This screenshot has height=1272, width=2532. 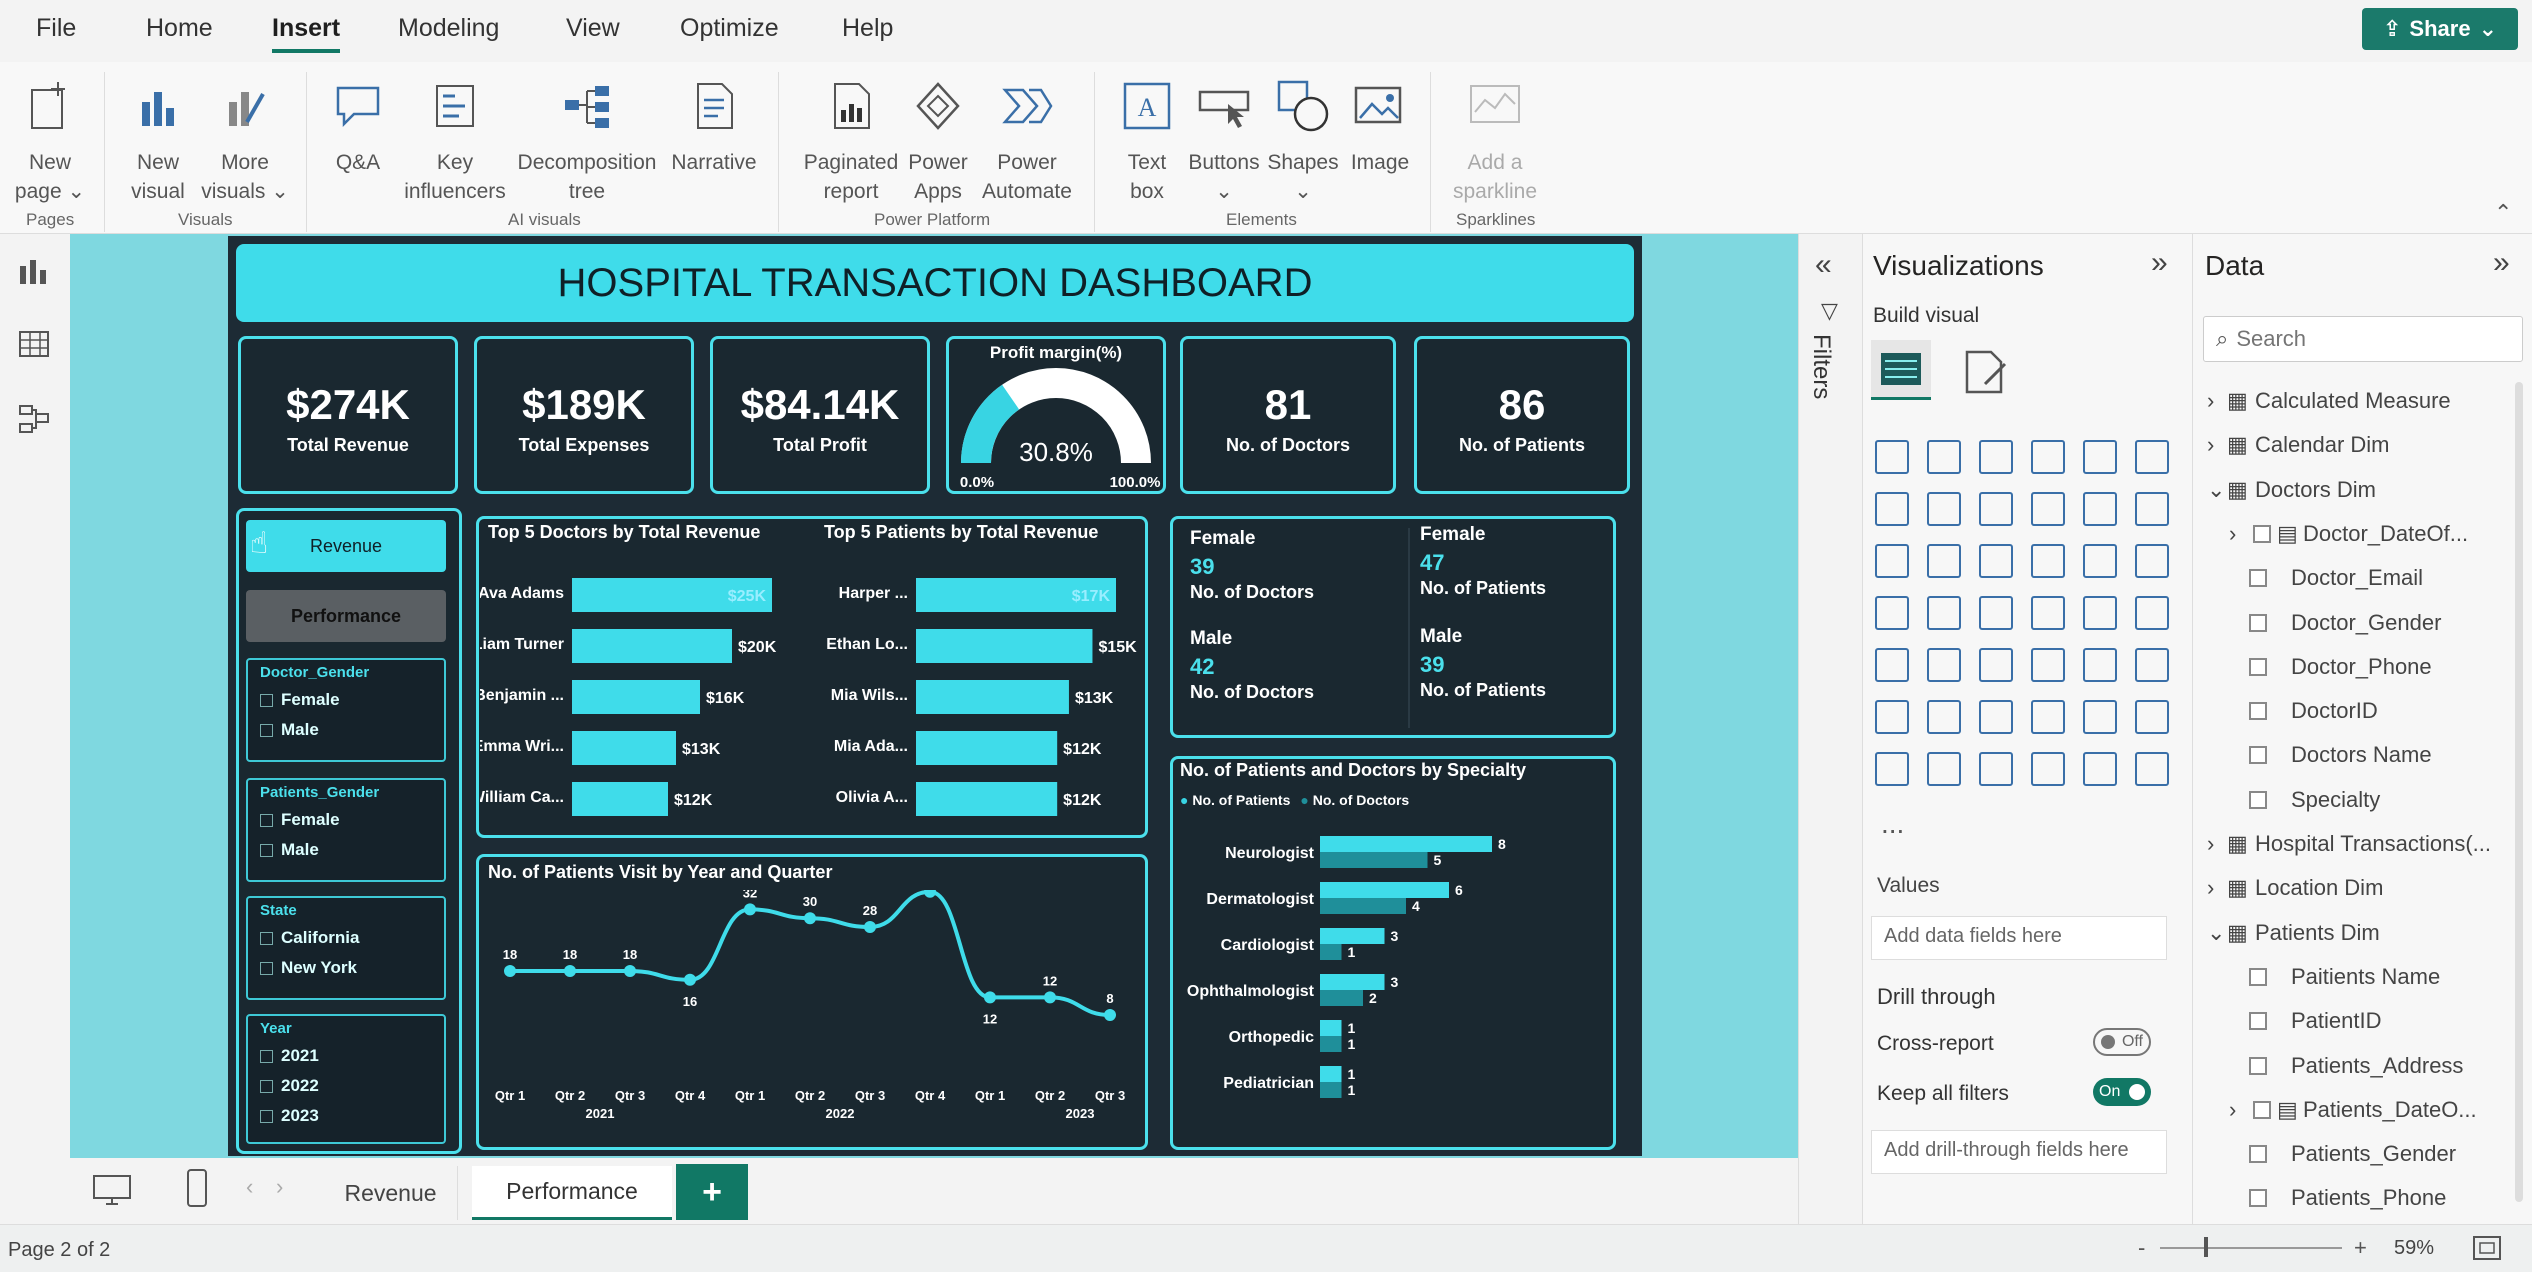 What do you see at coordinates (2503, 213) in the screenshot?
I see `collapse-ribbon-icon: ⌃` at bounding box center [2503, 213].